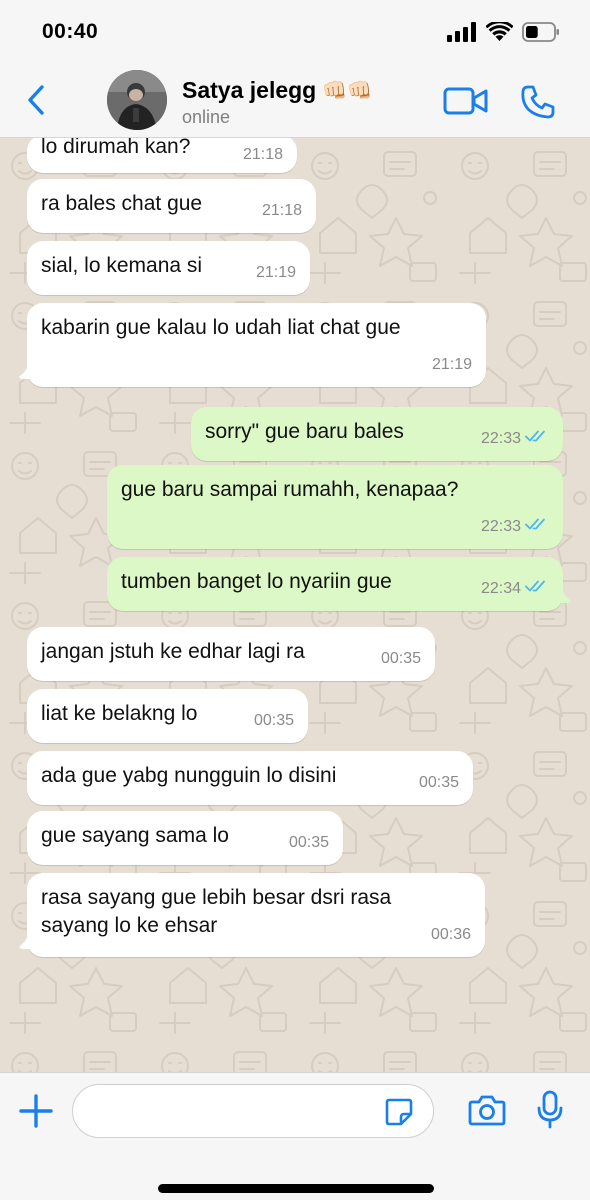  I want to click on camera-button, so click(487, 1112).